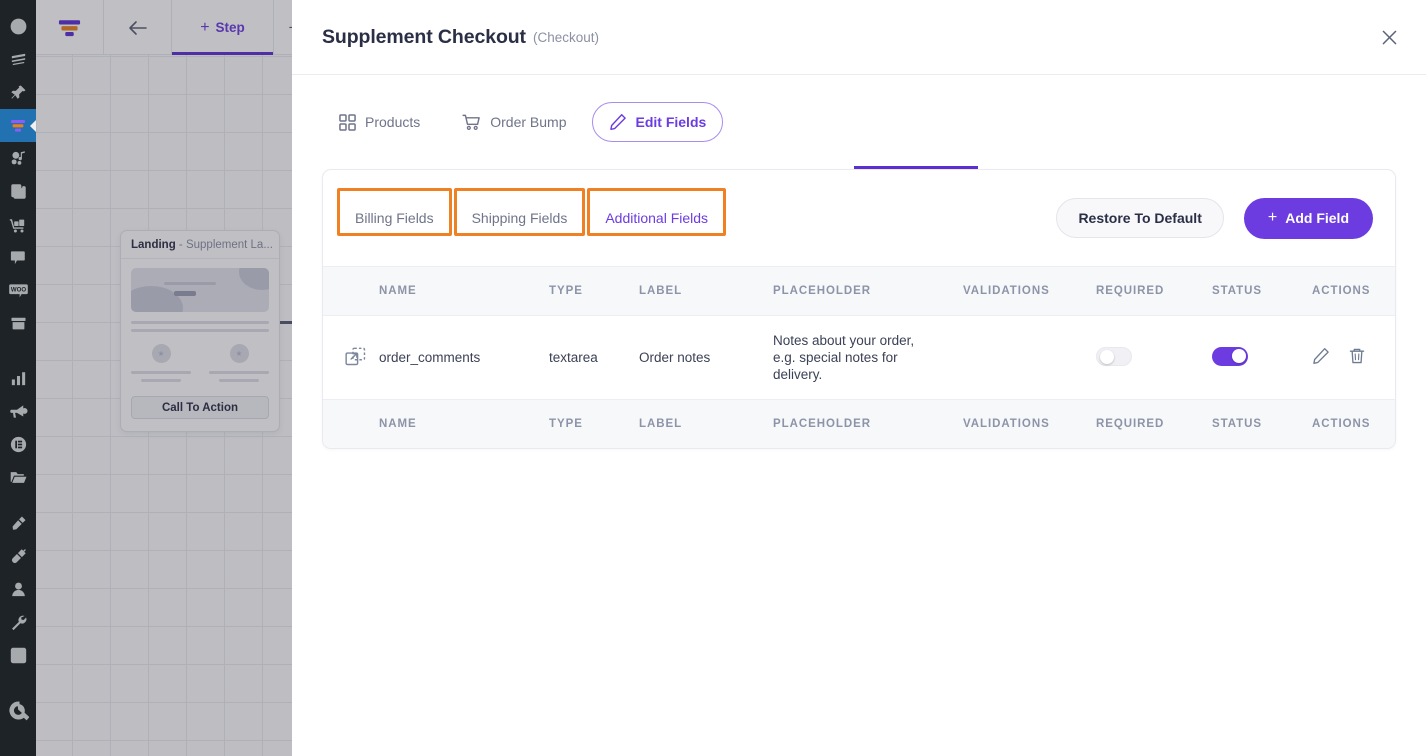 This screenshot has height=756, width=1426. What do you see at coordinates (1262, 358) in the screenshot?
I see `row-status-cell` at bounding box center [1262, 358].